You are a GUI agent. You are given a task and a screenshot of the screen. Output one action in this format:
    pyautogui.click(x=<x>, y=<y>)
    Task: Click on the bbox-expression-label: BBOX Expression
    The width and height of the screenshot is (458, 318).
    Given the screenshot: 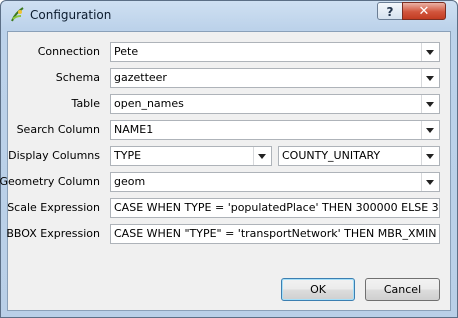 What is the action you would take?
    pyautogui.click(x=53, y=233)
    